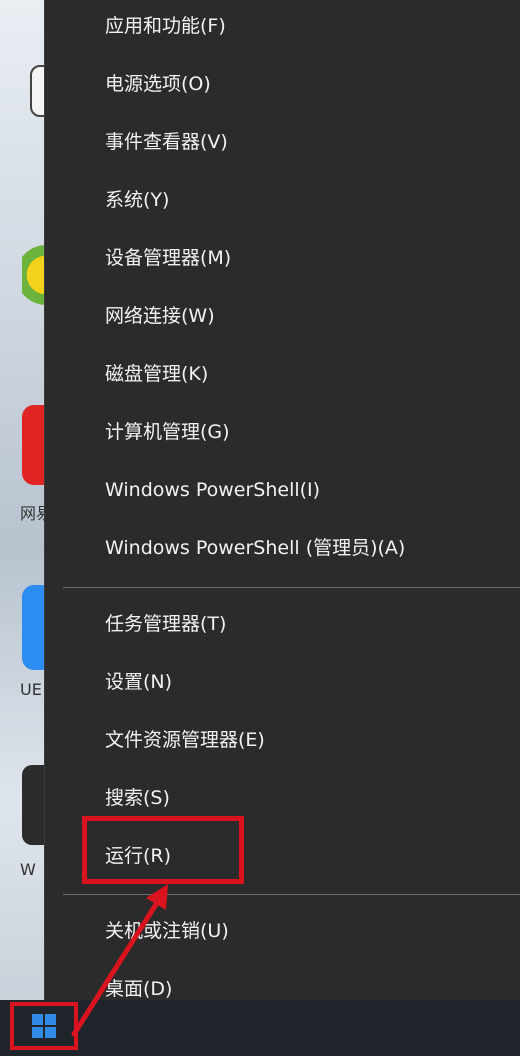  What do you see at coordinates (212, 490) in the screenshot?
I see `menu-item-powershell: Windows PowerShell(I)` at bounding box center [212, 490].